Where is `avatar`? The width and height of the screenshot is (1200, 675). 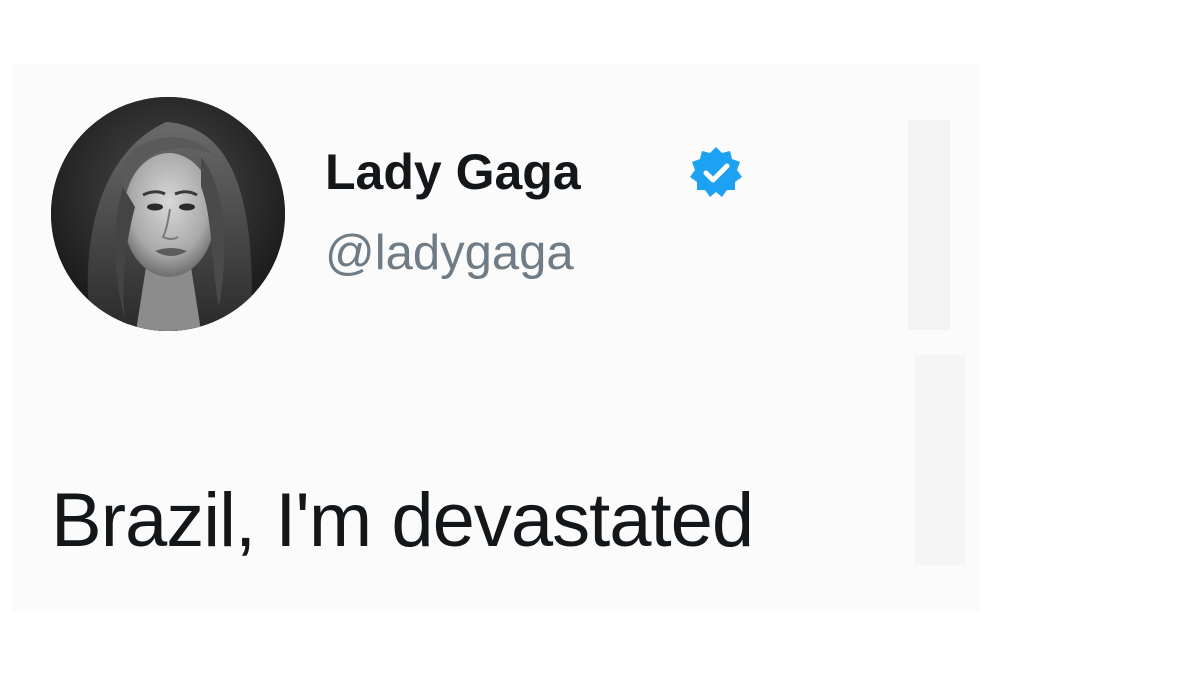
avatar is located at coordinates (168, 214).